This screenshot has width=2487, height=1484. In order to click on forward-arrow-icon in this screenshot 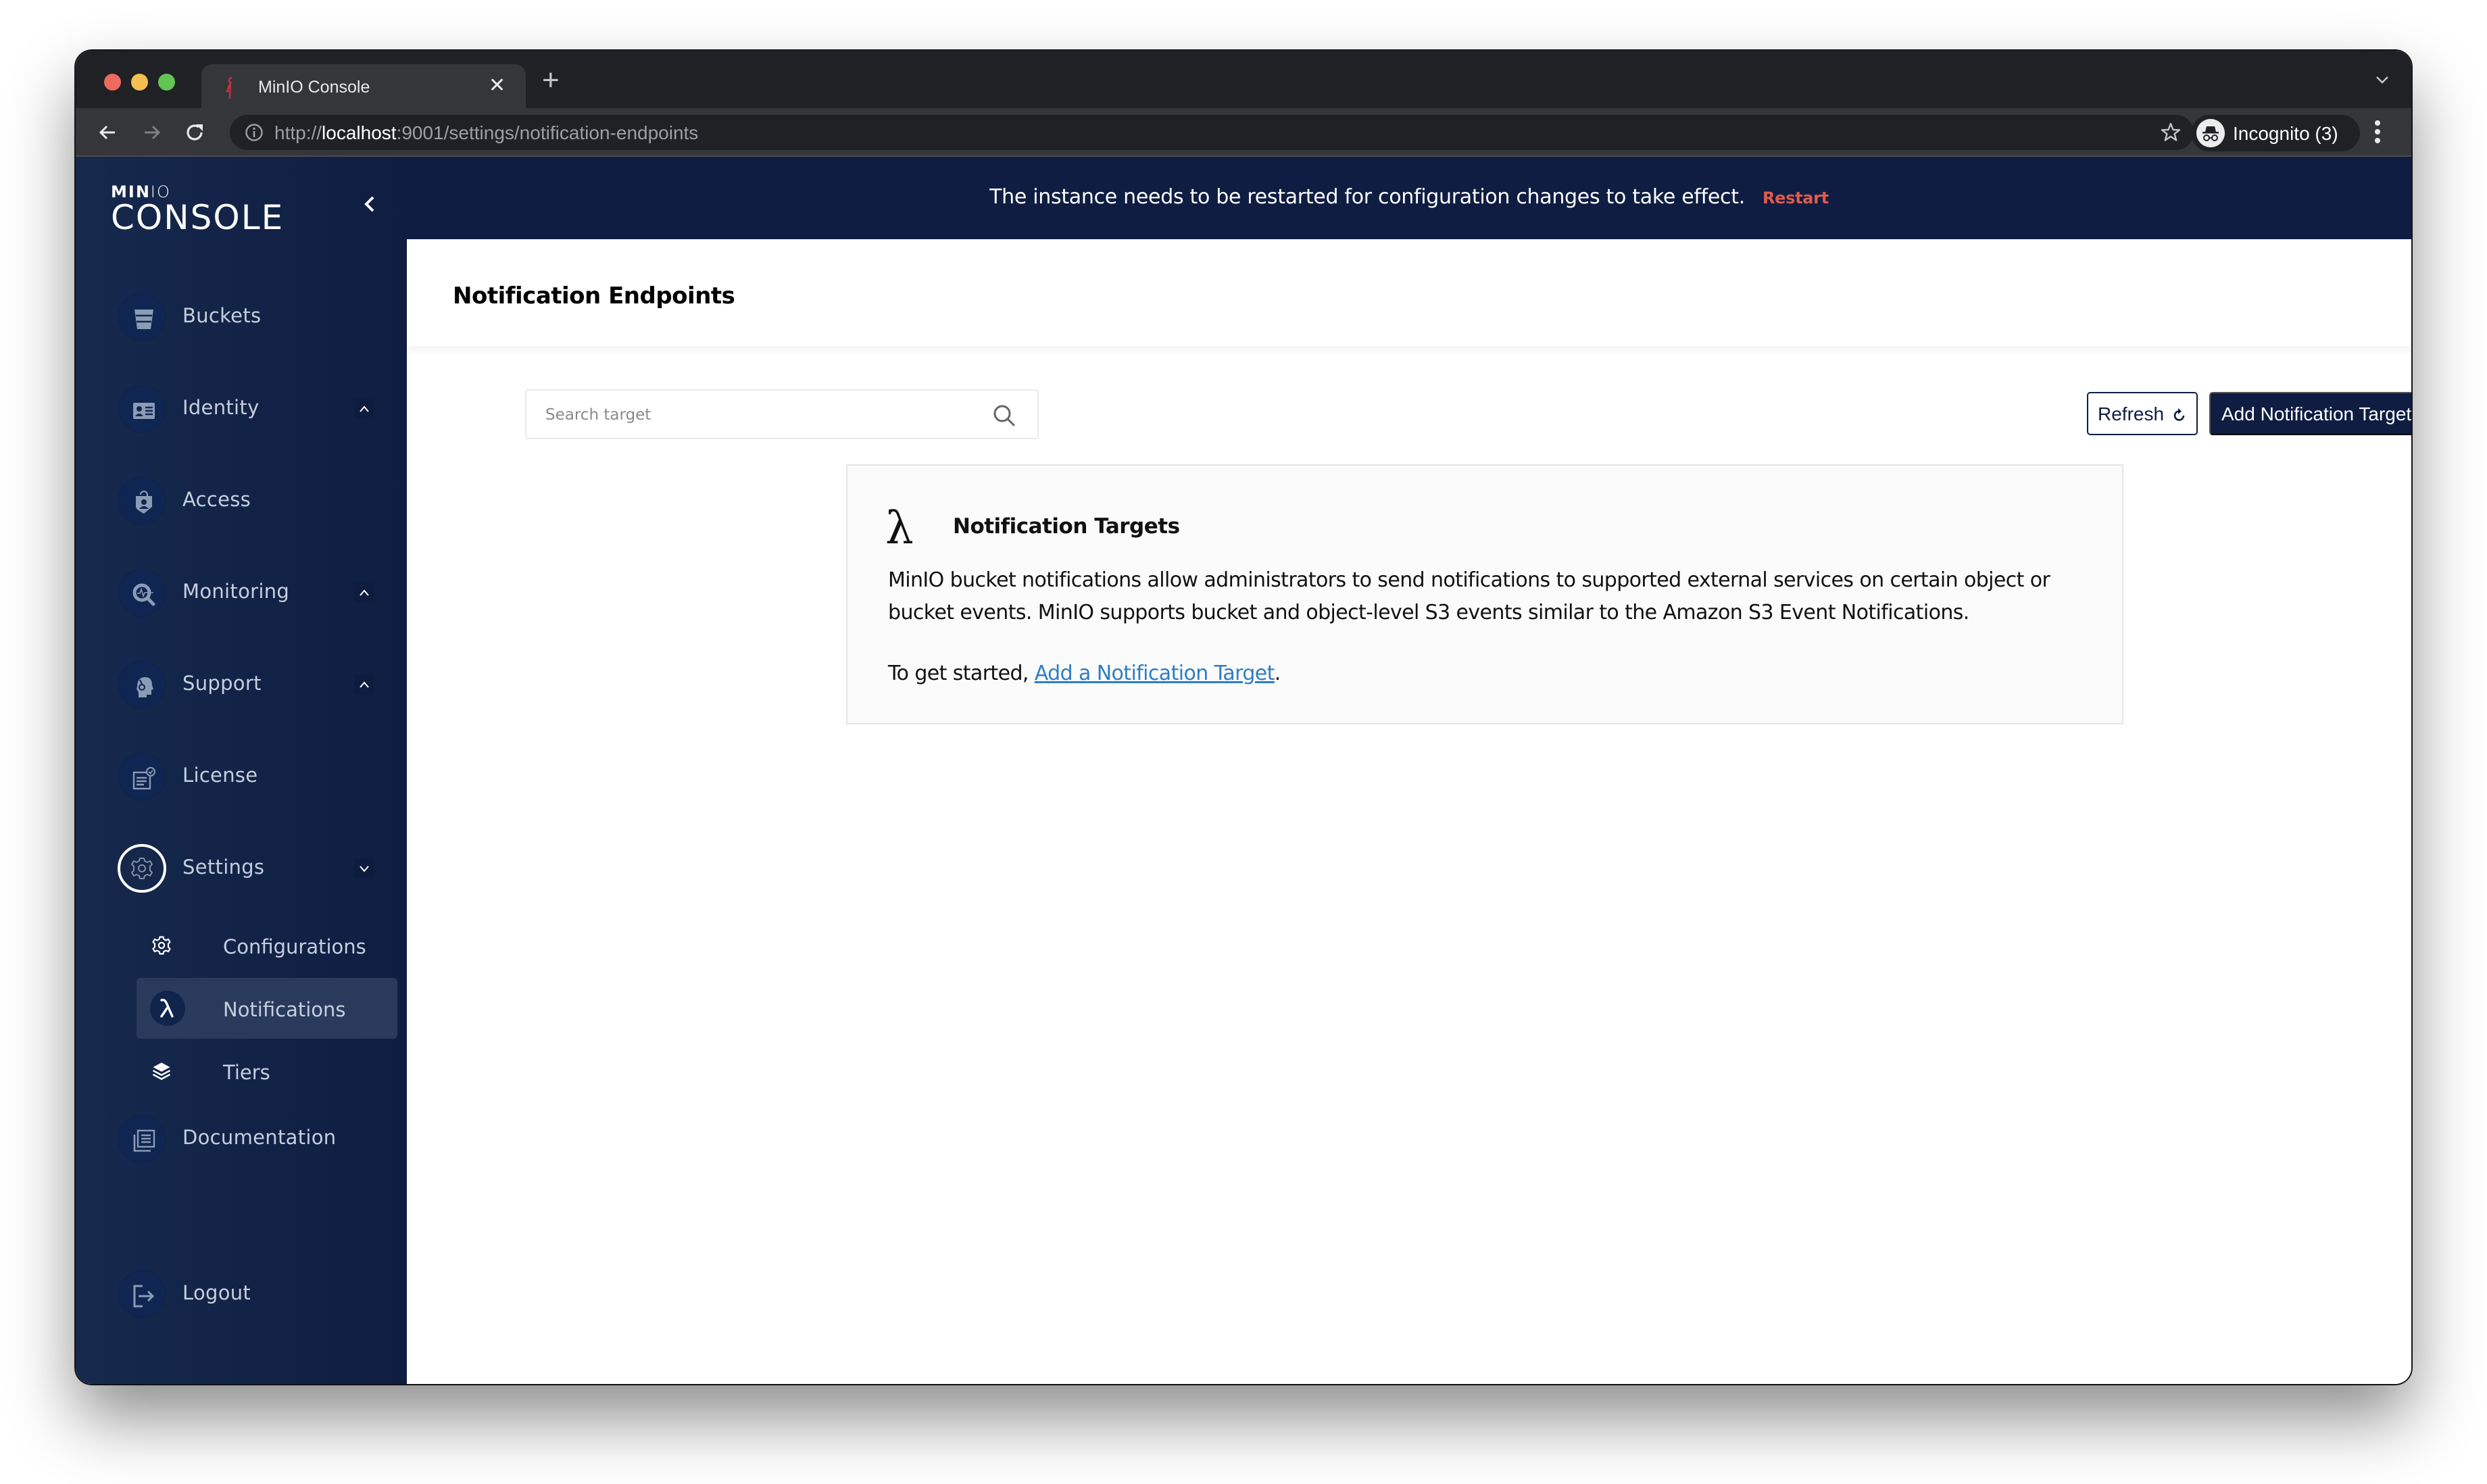, I will do `click(151, 132)`.